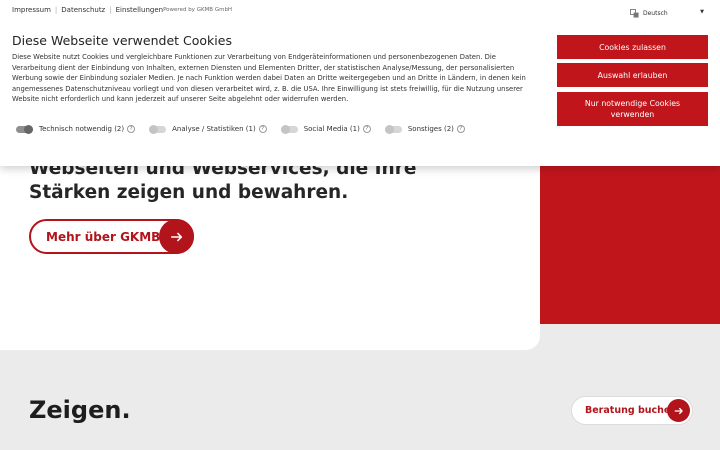 Image resolution: width=720 pixels, height=450 pixels. What do you see at coordinates (289, 129) in the screenshot?
I see `toggle-switch-social-media` at bounding box center [289, 129].